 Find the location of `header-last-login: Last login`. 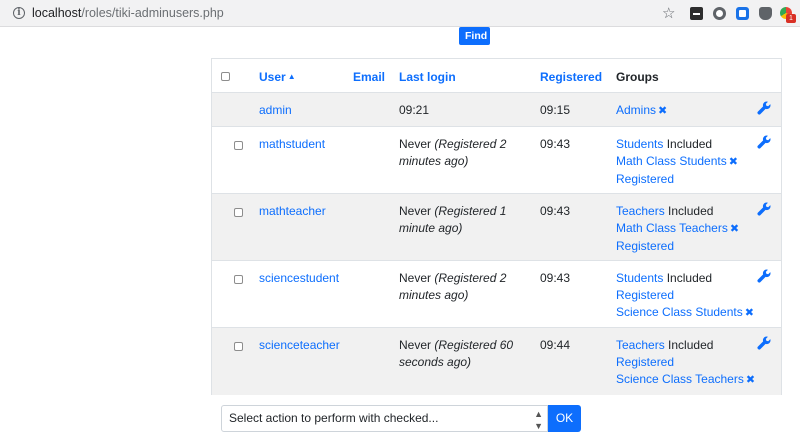

header-last-login: Last login is located at coordinates (427, 77).